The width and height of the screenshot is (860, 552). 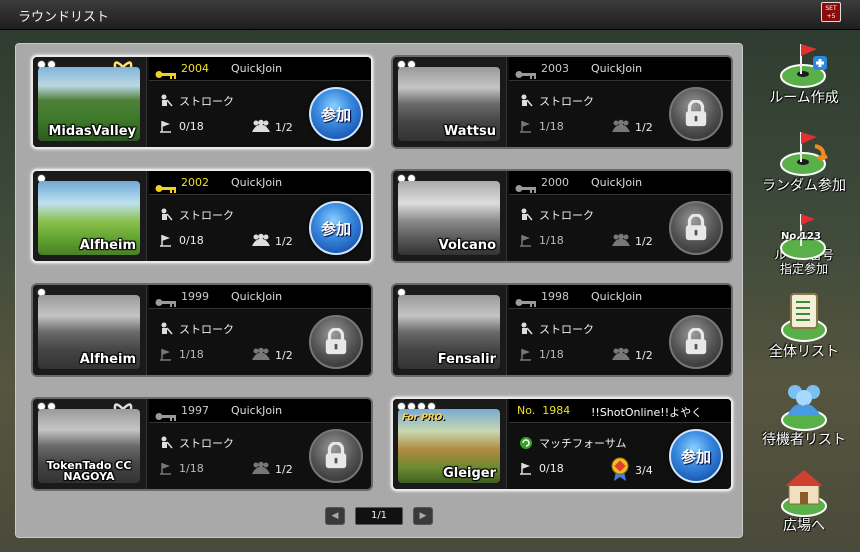 I want to click on prev-page-button: ◀, so click(x=335, y=516).